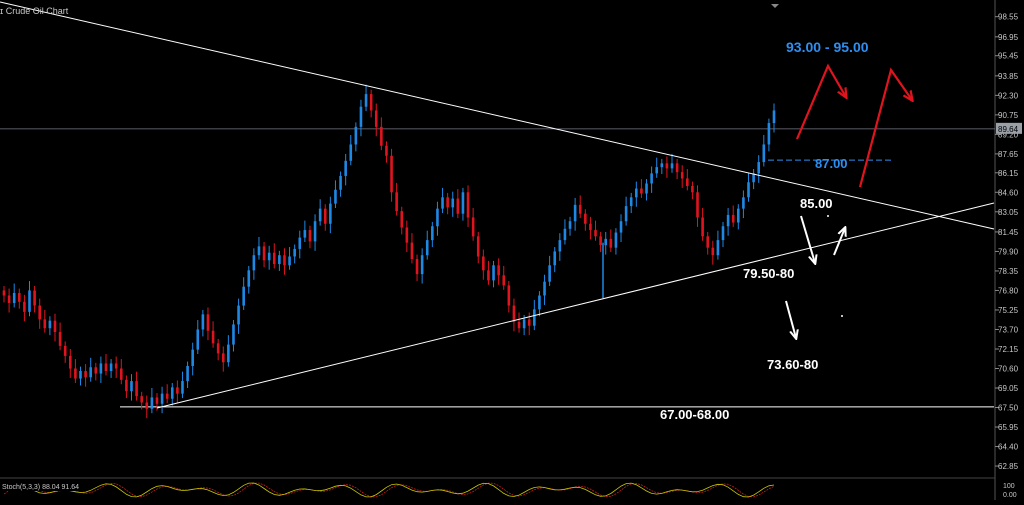  What do you see at coordinates (1008, 95) in the screenshot?
I see `y-tick-label: 92.30` at bounding box center [1008, 95].